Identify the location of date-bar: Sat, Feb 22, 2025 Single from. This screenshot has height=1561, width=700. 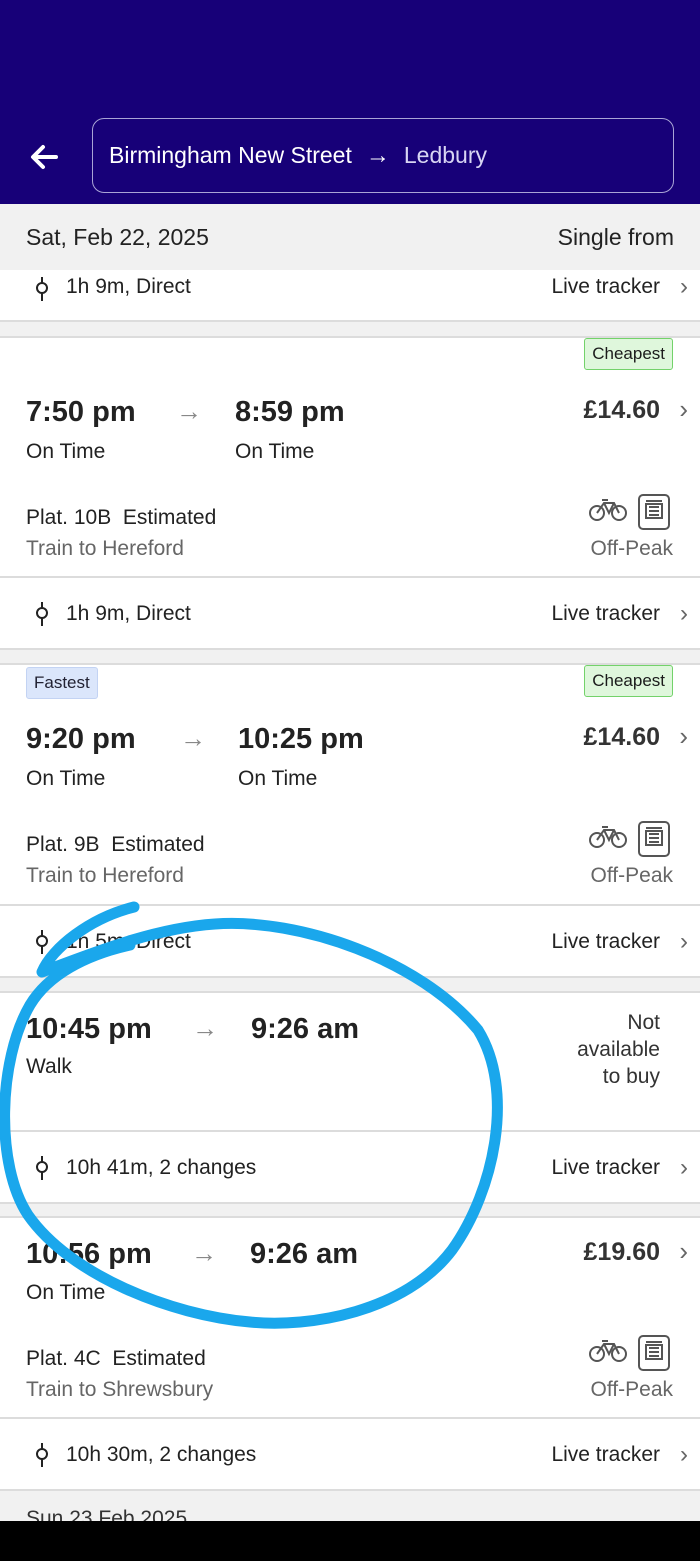
(350, 237).